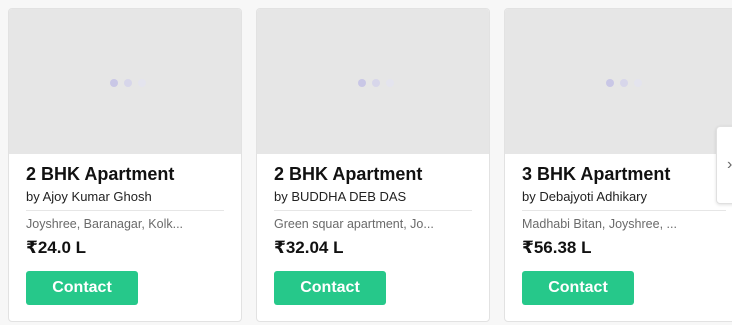  I want to click on listing-owner: by BUDDHA DEB DAS, so click(340, 196).